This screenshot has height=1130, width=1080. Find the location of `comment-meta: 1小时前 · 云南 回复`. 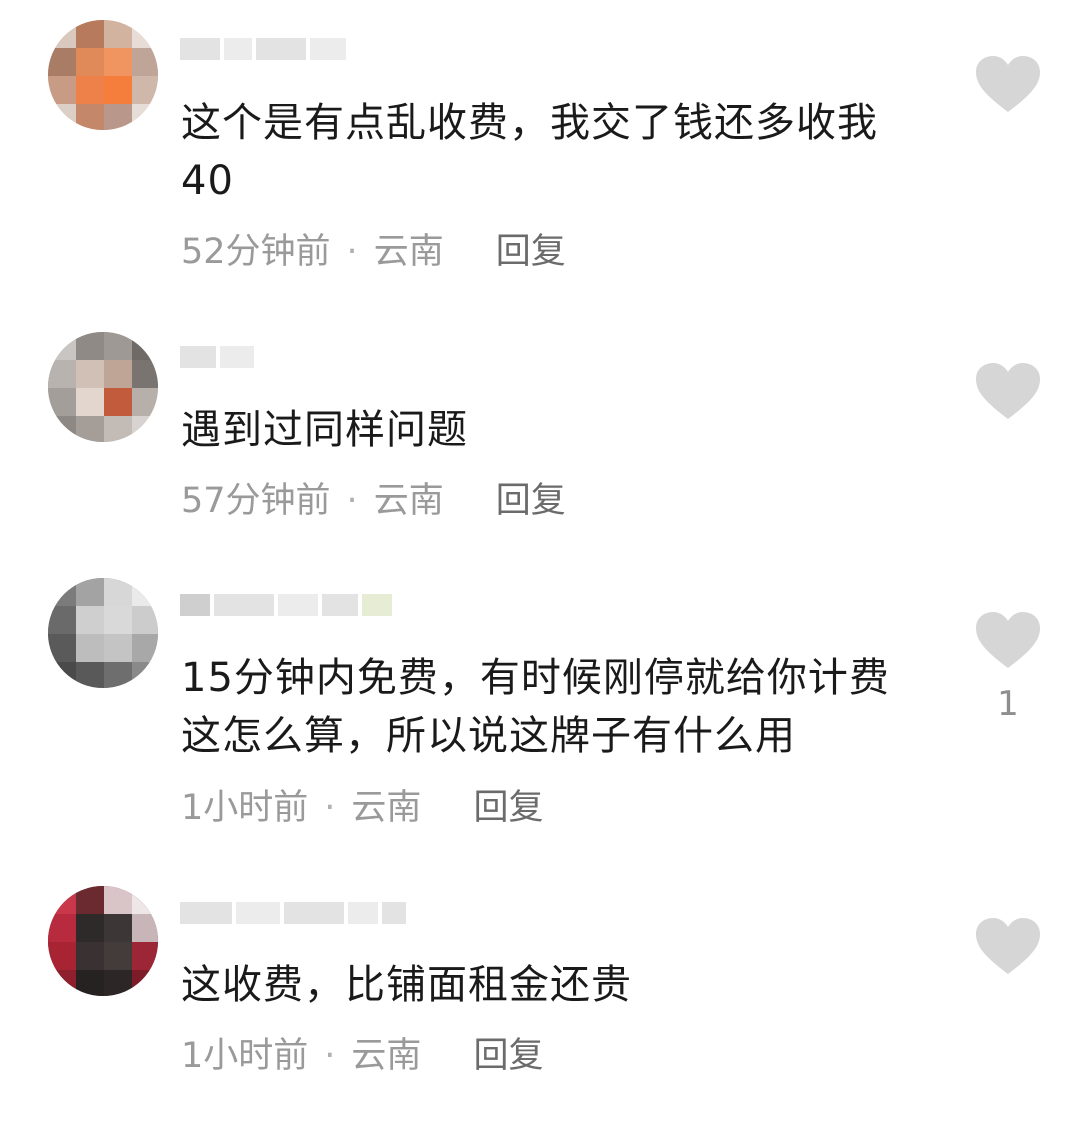

comment-meta: 1小时前 · 云南 回复 is located at coordinates (362, 1056).